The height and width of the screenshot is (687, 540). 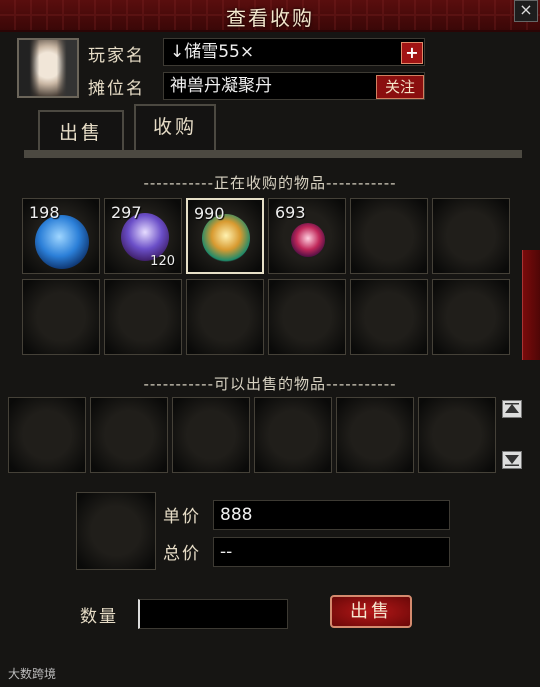 I want to click on scroll-down-button, so click(x=512, y=460).